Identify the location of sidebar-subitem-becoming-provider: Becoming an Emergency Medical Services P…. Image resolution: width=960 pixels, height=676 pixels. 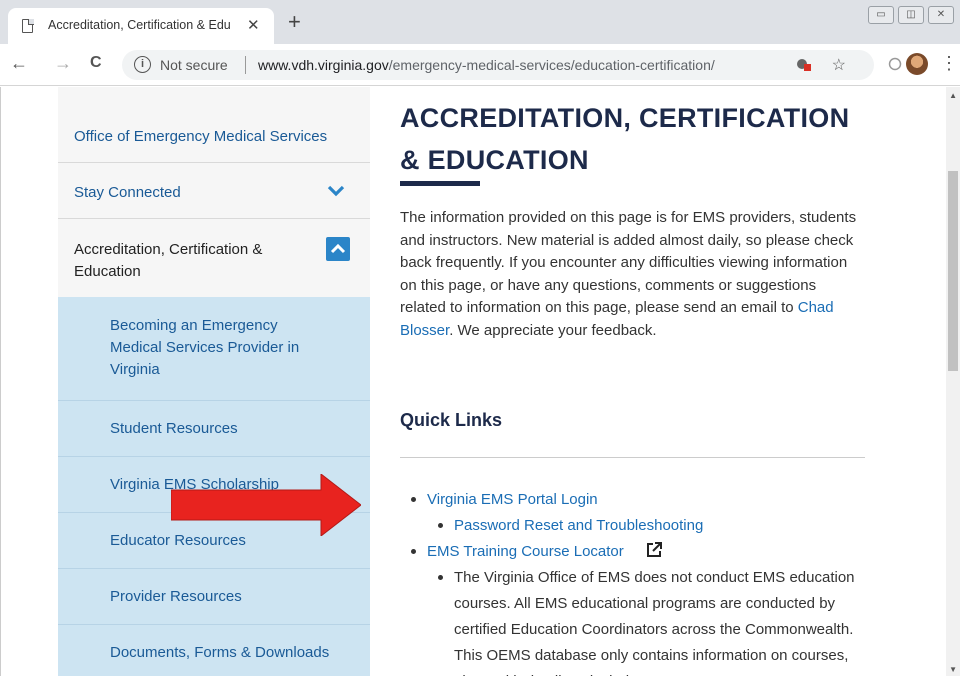
(214, 349).